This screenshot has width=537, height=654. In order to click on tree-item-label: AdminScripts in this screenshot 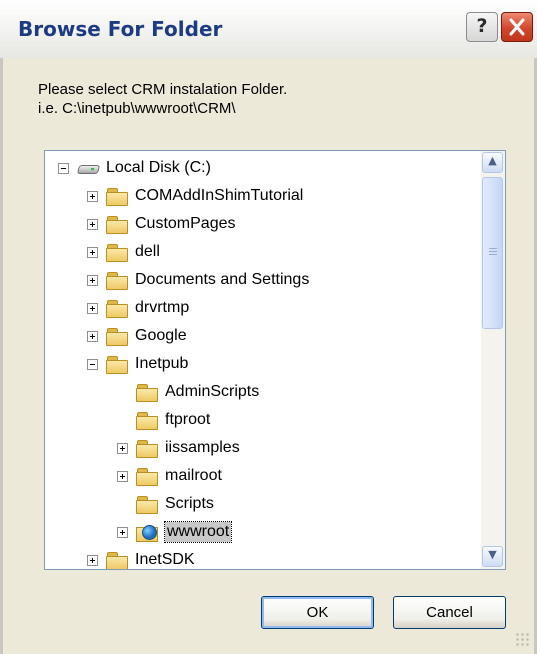, I will do `click(212, 391)`.